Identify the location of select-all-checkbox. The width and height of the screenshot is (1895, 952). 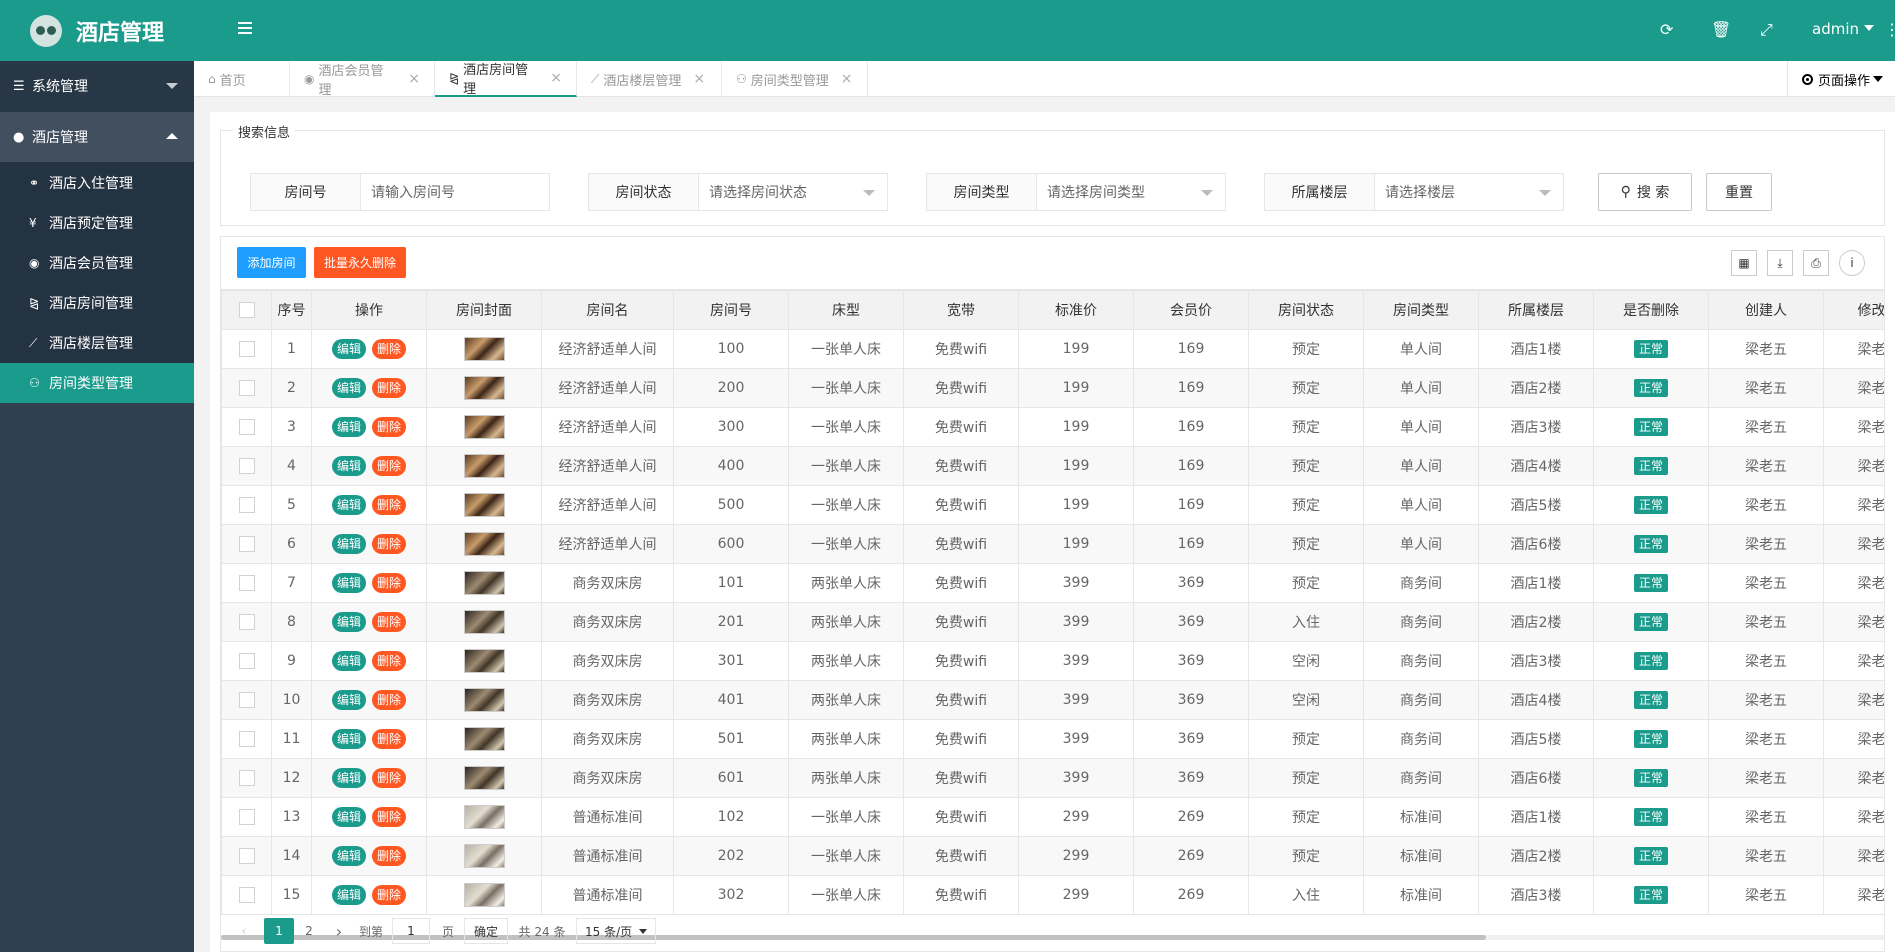
(246, 310).